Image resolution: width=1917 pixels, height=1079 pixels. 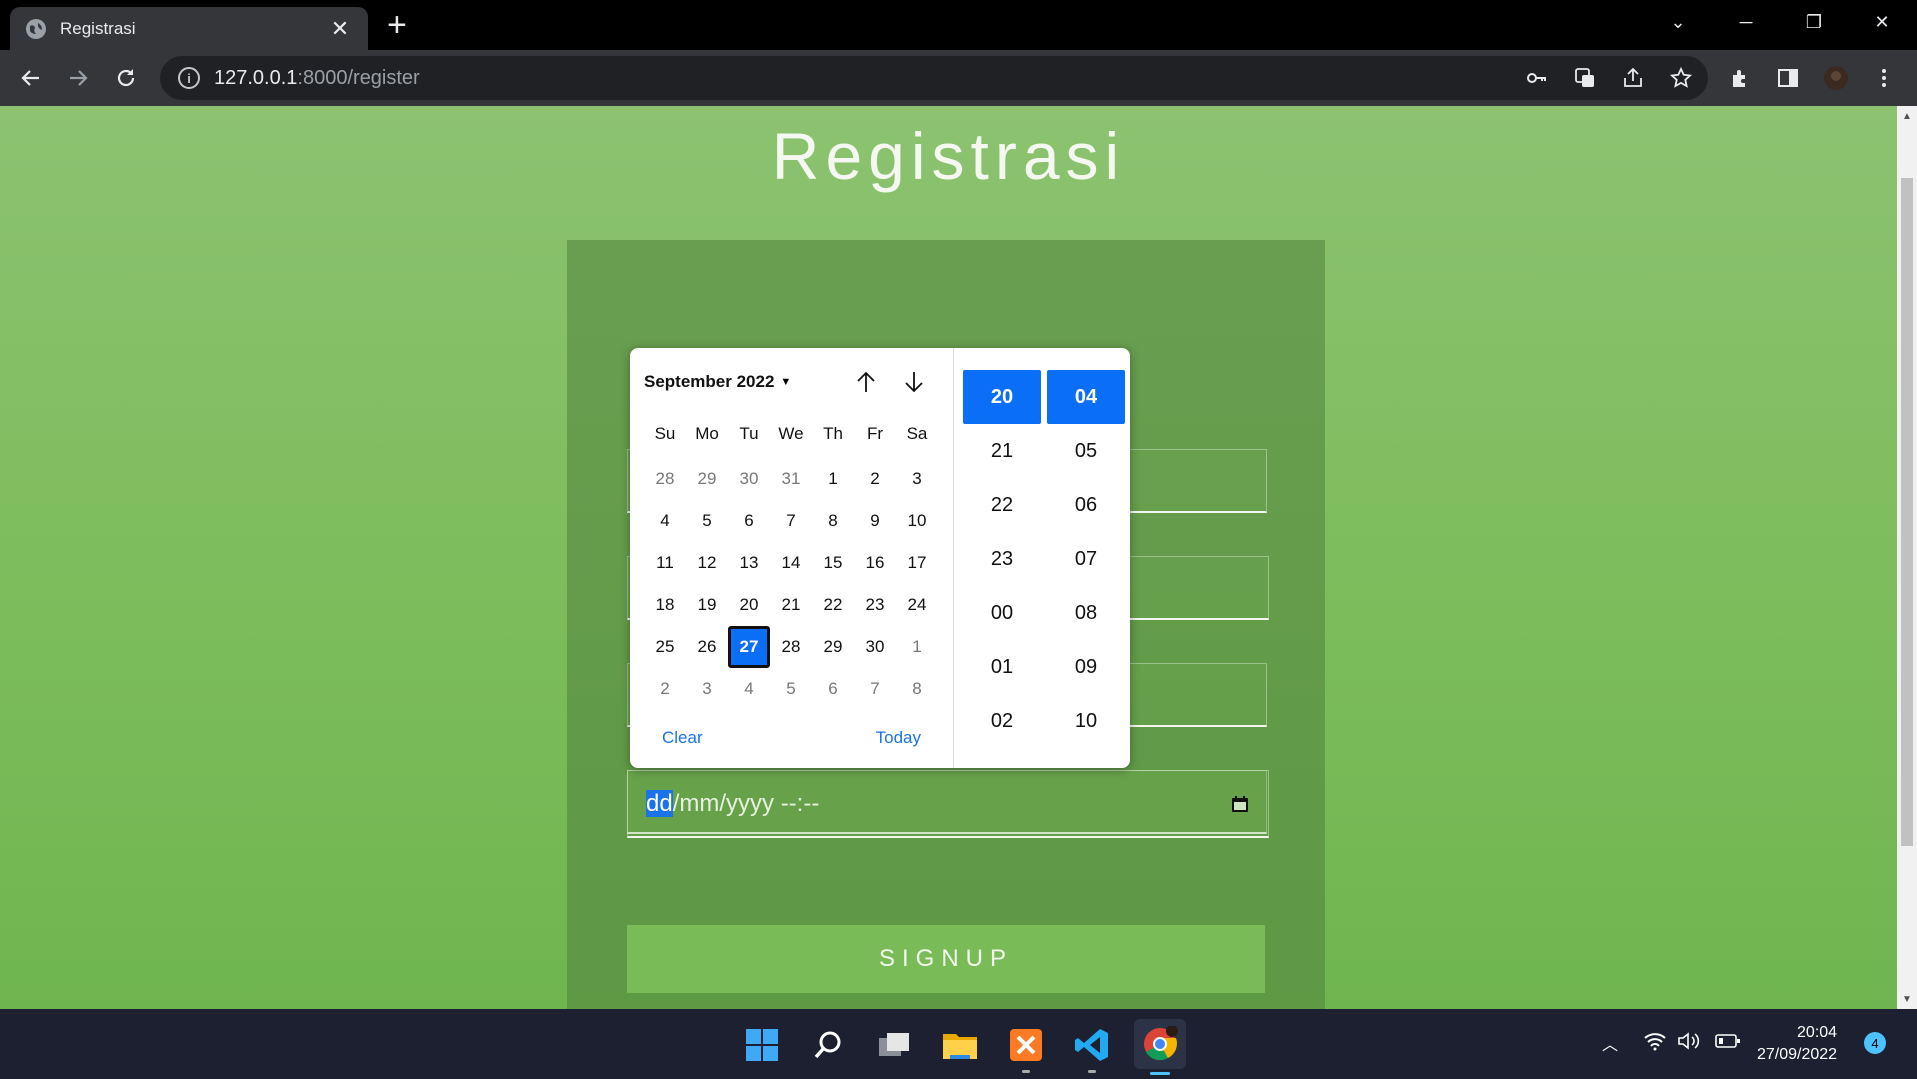 What do you see at coordinates (126, 78) in the screenshot?
I see `reload-icon` at bounding box center [126, 78].